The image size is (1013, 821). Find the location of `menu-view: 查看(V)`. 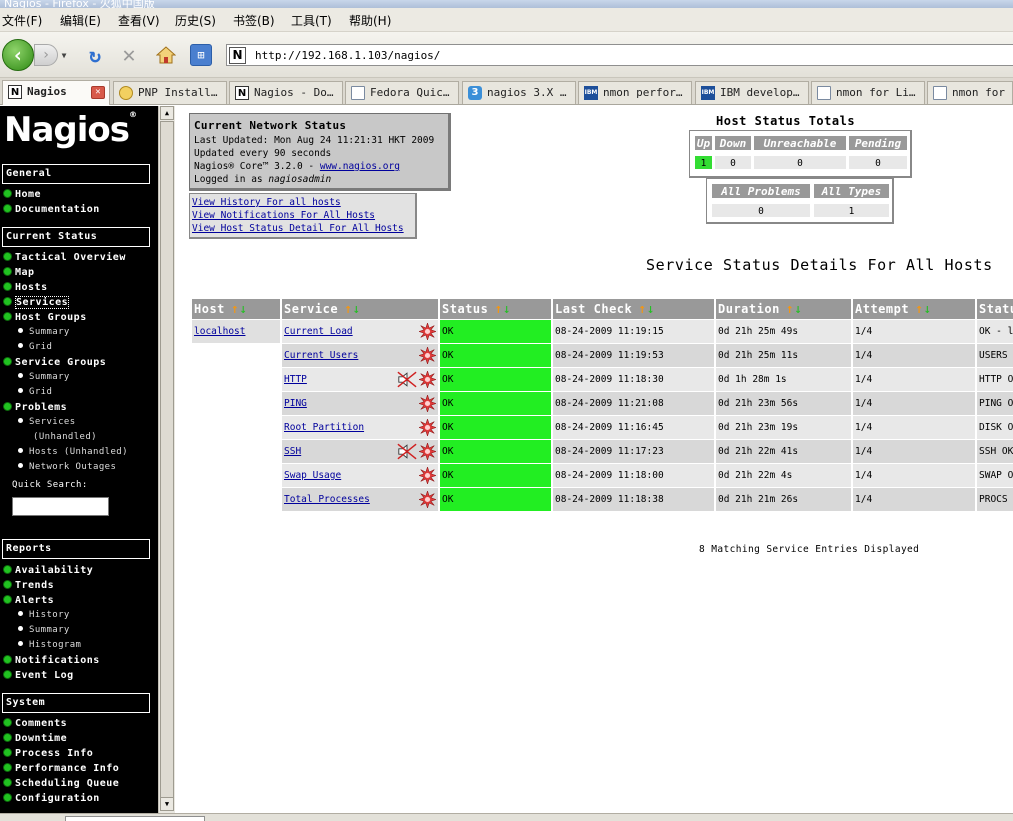

menu-view: 查看(V) is located at coordinates (139, 20).